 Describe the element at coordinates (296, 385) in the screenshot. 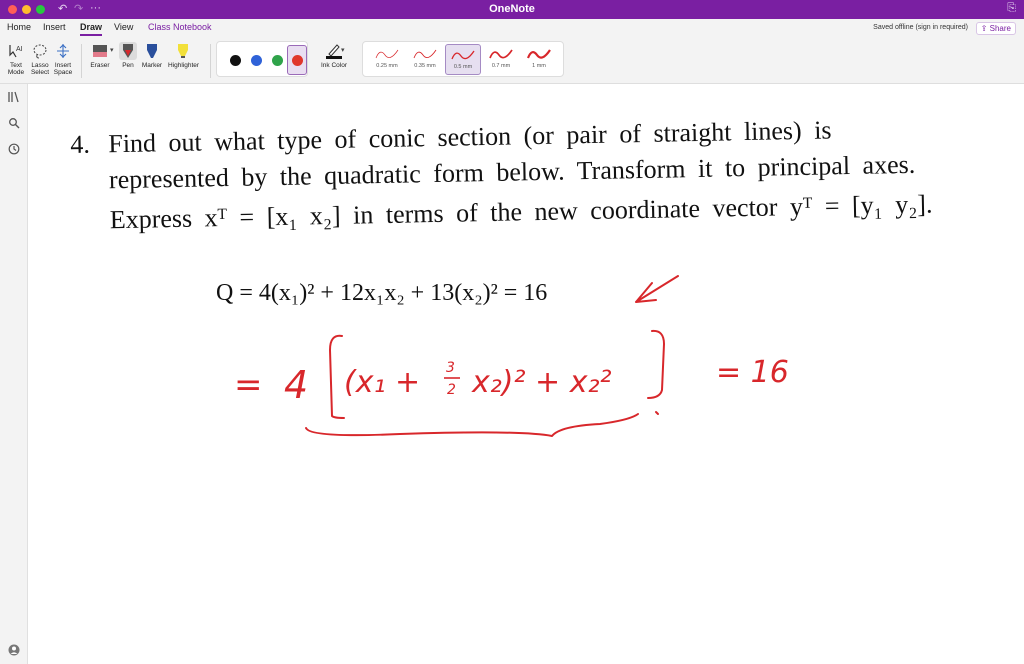

I see `ink-factor: 4` at that location.